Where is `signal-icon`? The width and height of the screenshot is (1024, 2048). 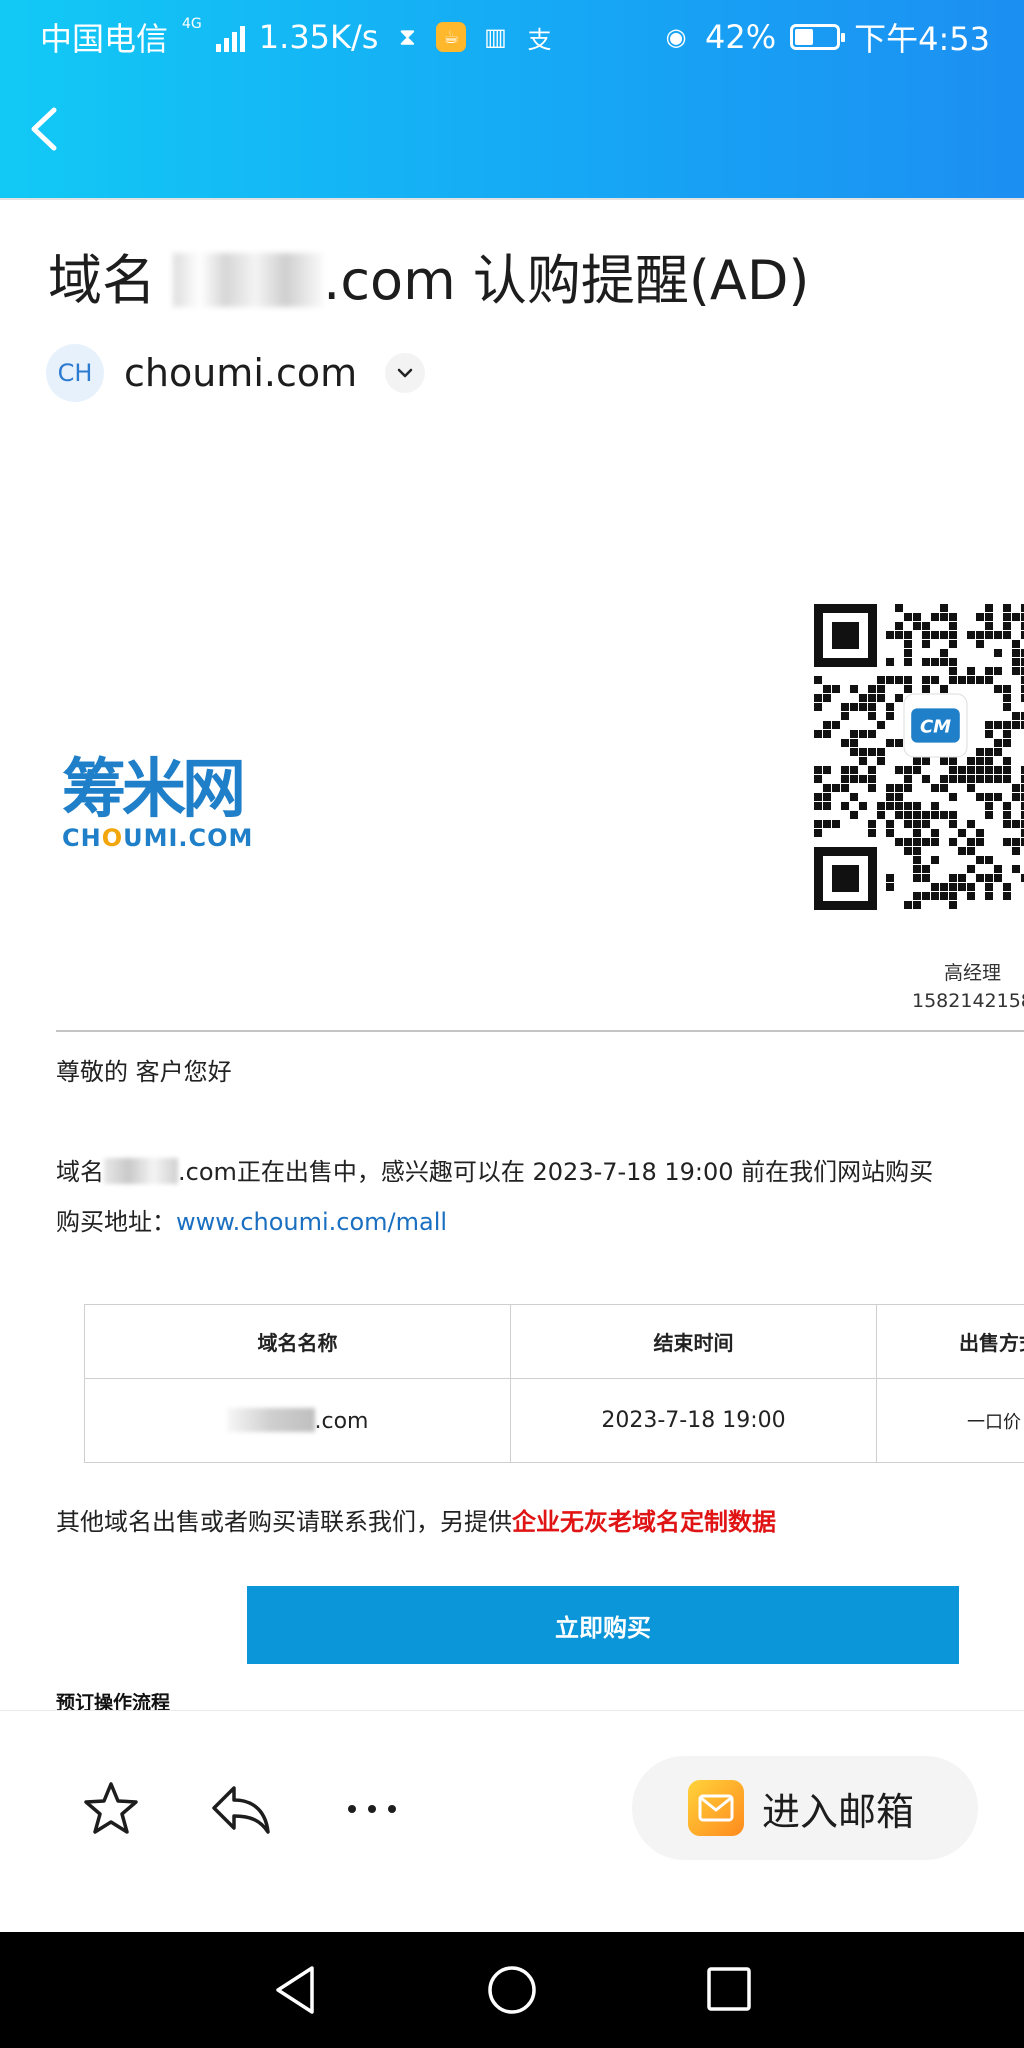
signal-icon is located at coordinates (230, 37).